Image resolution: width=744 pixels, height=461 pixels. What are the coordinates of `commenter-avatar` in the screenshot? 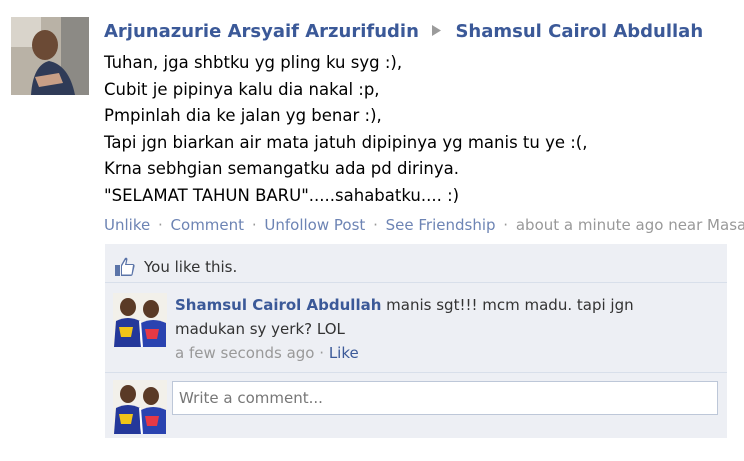 It's located at (140, 320).